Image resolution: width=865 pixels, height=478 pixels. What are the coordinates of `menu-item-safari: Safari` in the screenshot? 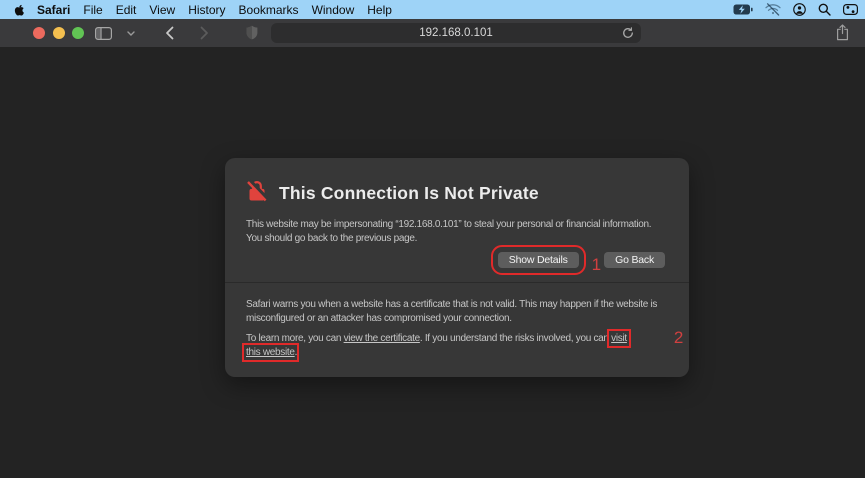 It's located at (53, 10).